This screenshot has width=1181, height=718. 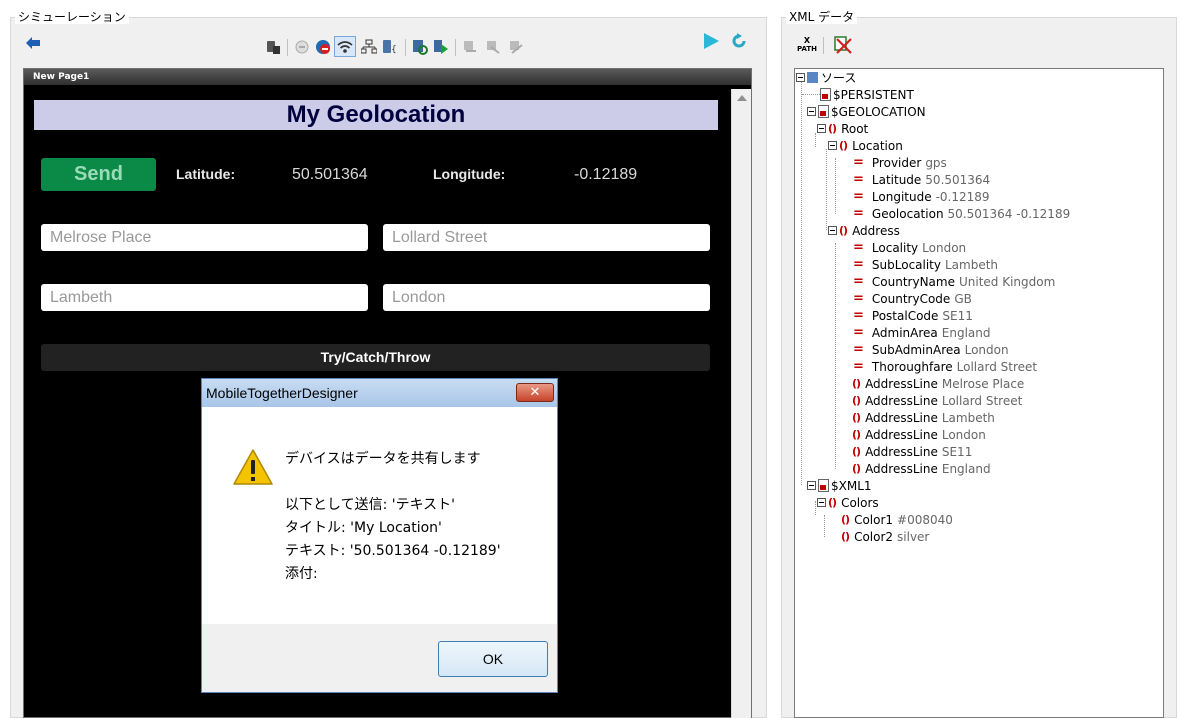 What do you see at coordinates (98, 174) in the screenshot?
I see `send-button: Send` at bounding box center [98, 174].